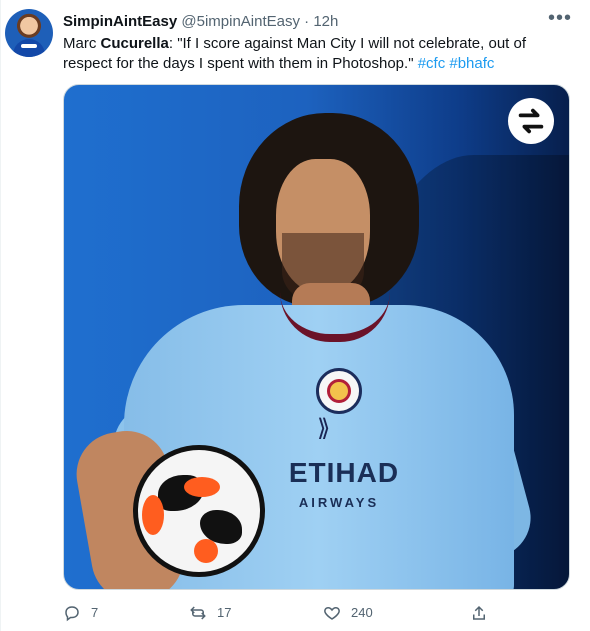  I want to click on avatar-badge, so click(29, 46).